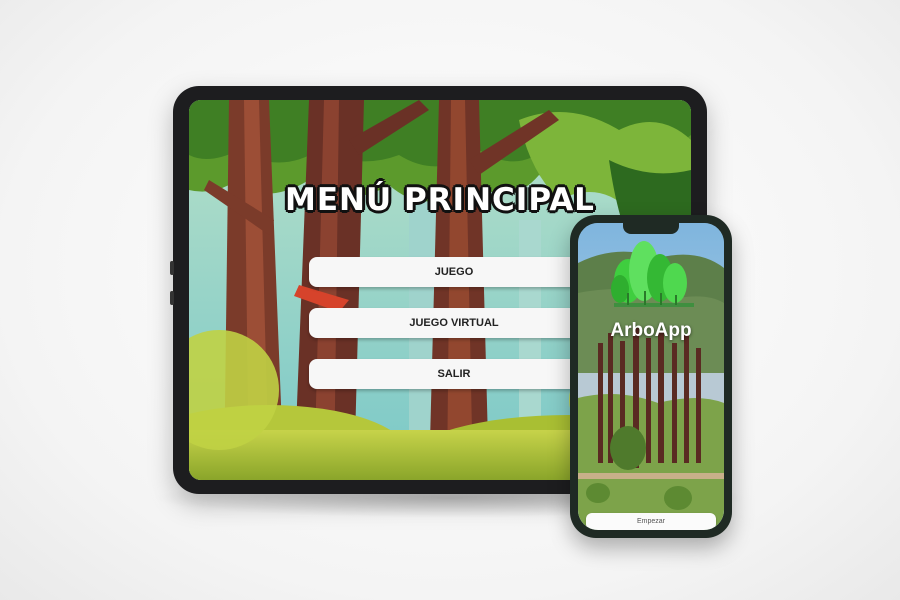 The image size is (900, 600). I want to click on phone-screen: ArboApp Empezar, so click(651, 376).